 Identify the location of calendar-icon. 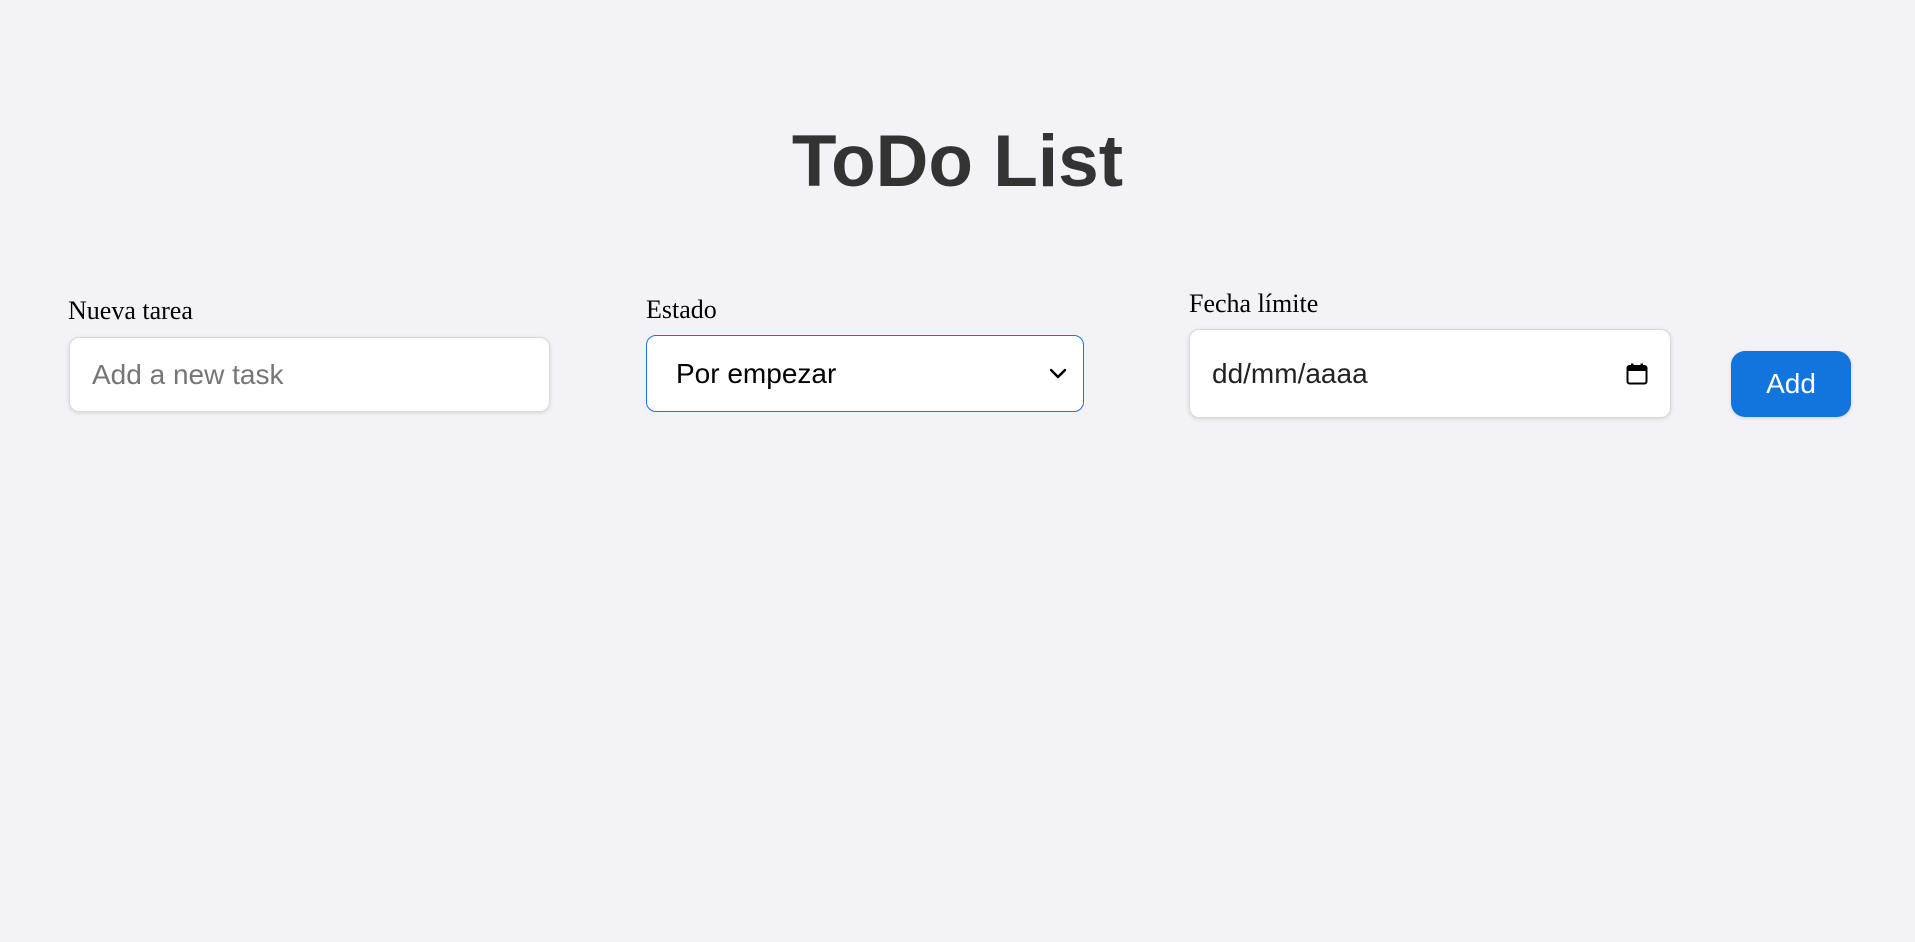
(1637, 374).